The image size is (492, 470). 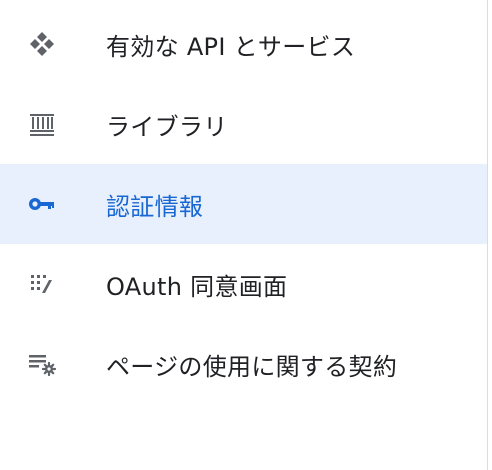 What do you see at coordinates (167, 126) in the screenshot?
I see `sidebar-item-label: ライブラリ` at bounding box center [167, 126].